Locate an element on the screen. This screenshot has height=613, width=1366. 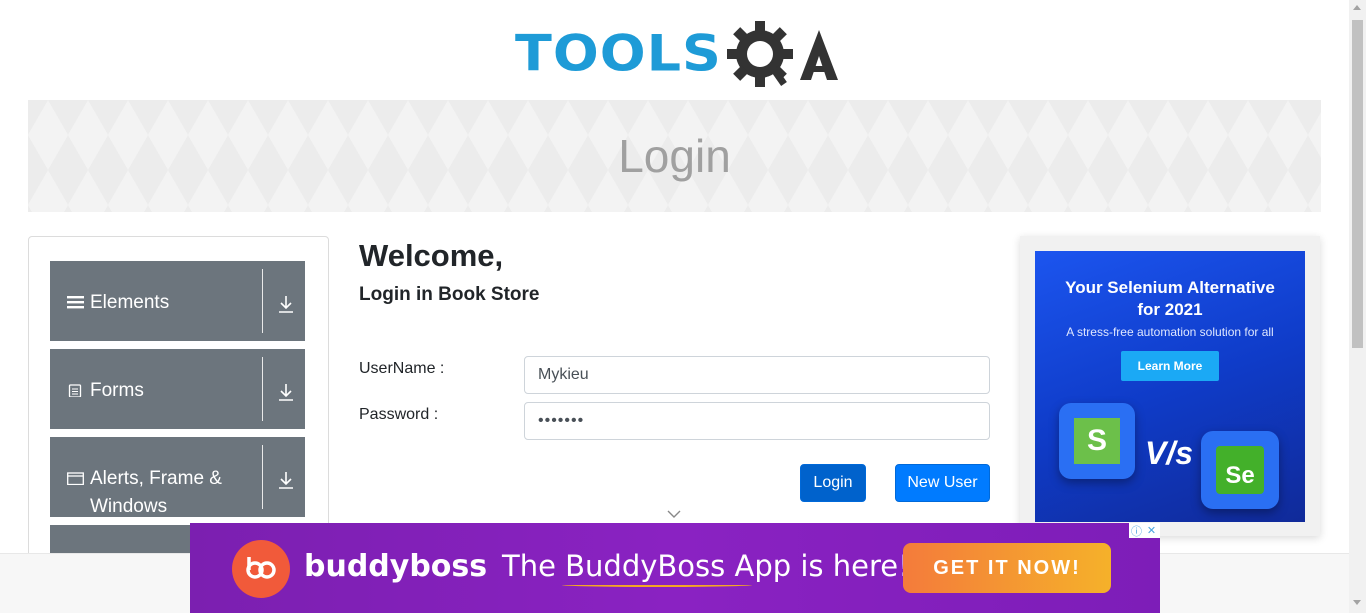
page-title: Login is located at coordinates (674, 156).